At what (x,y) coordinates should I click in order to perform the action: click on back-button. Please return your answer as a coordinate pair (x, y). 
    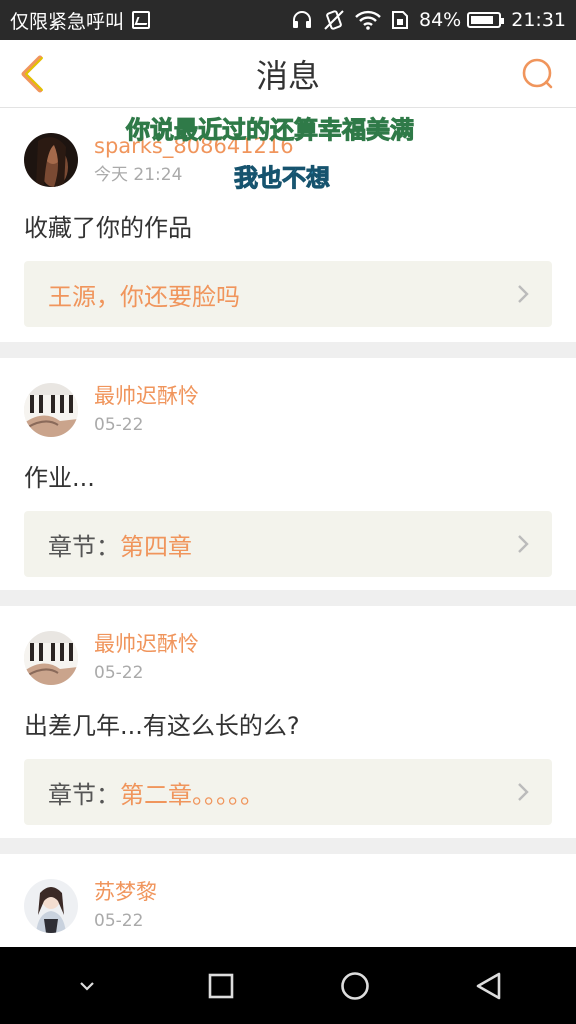
    Looking at the image, I should click on (32, 74).